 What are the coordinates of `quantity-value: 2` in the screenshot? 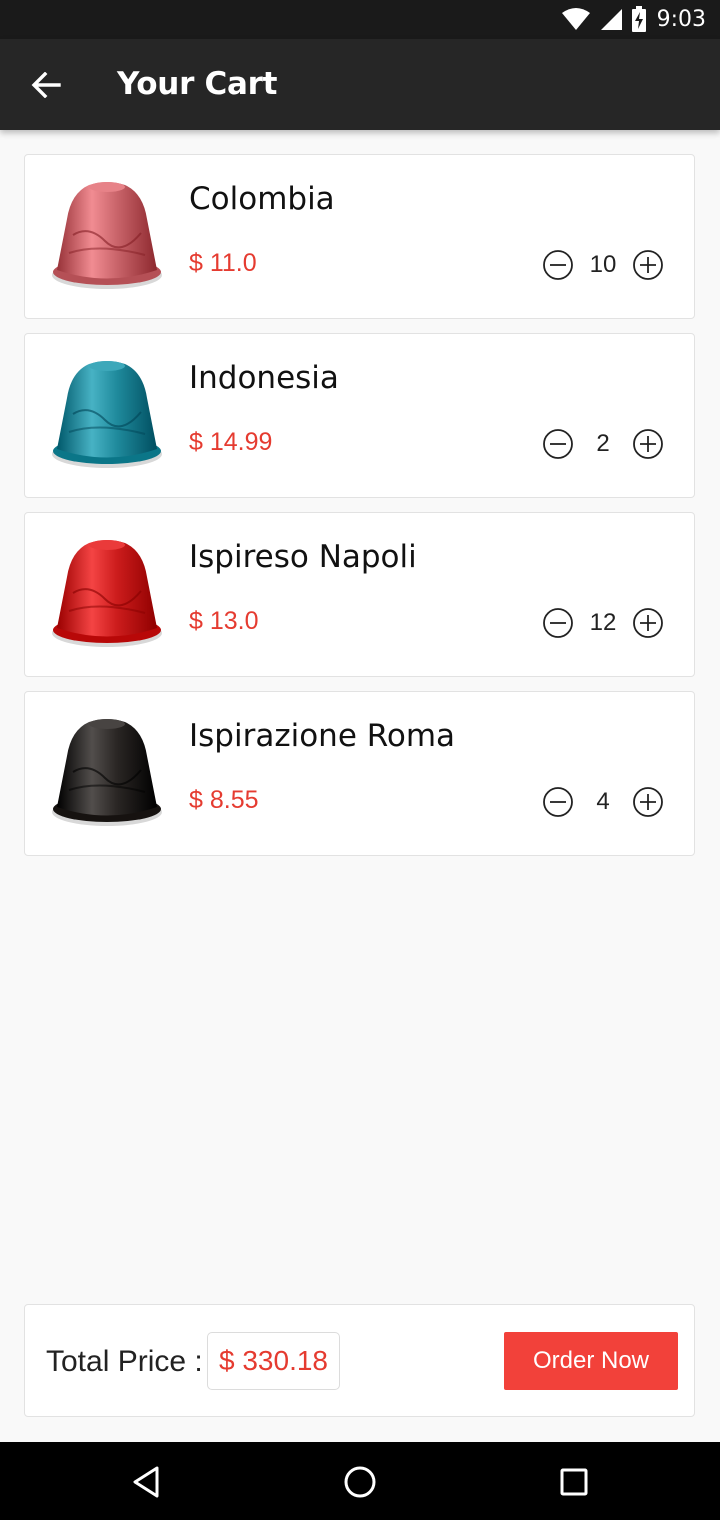 It's located at (603, 443).